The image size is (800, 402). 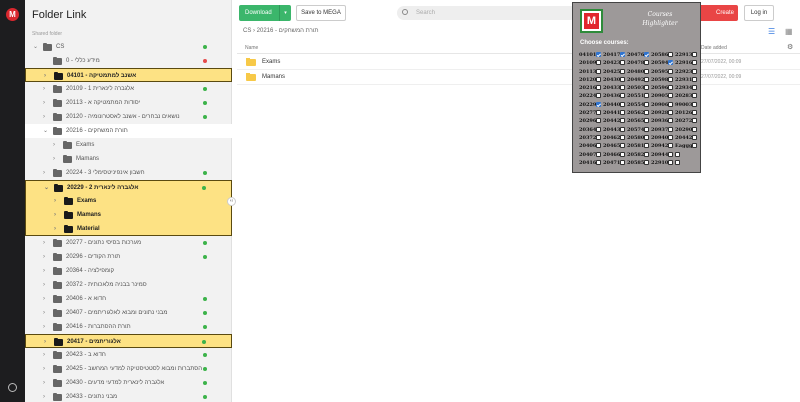 I want to click on sidebar-item: ⌄ CS, so click(x=128, y=47).